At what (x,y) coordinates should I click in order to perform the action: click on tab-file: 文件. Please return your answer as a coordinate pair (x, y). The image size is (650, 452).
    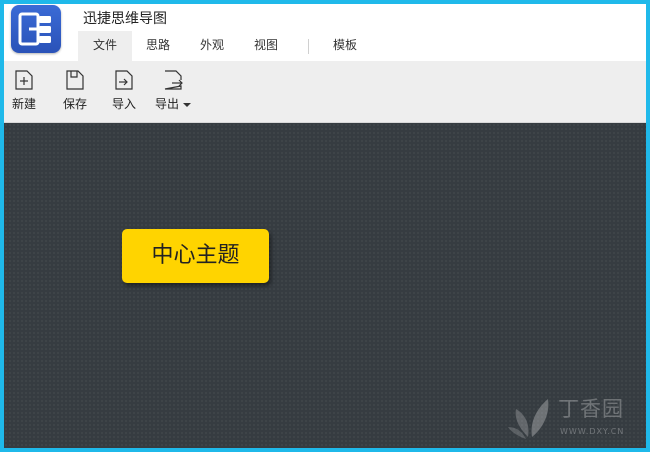
    Looking at the image, I should click on (105, 46).